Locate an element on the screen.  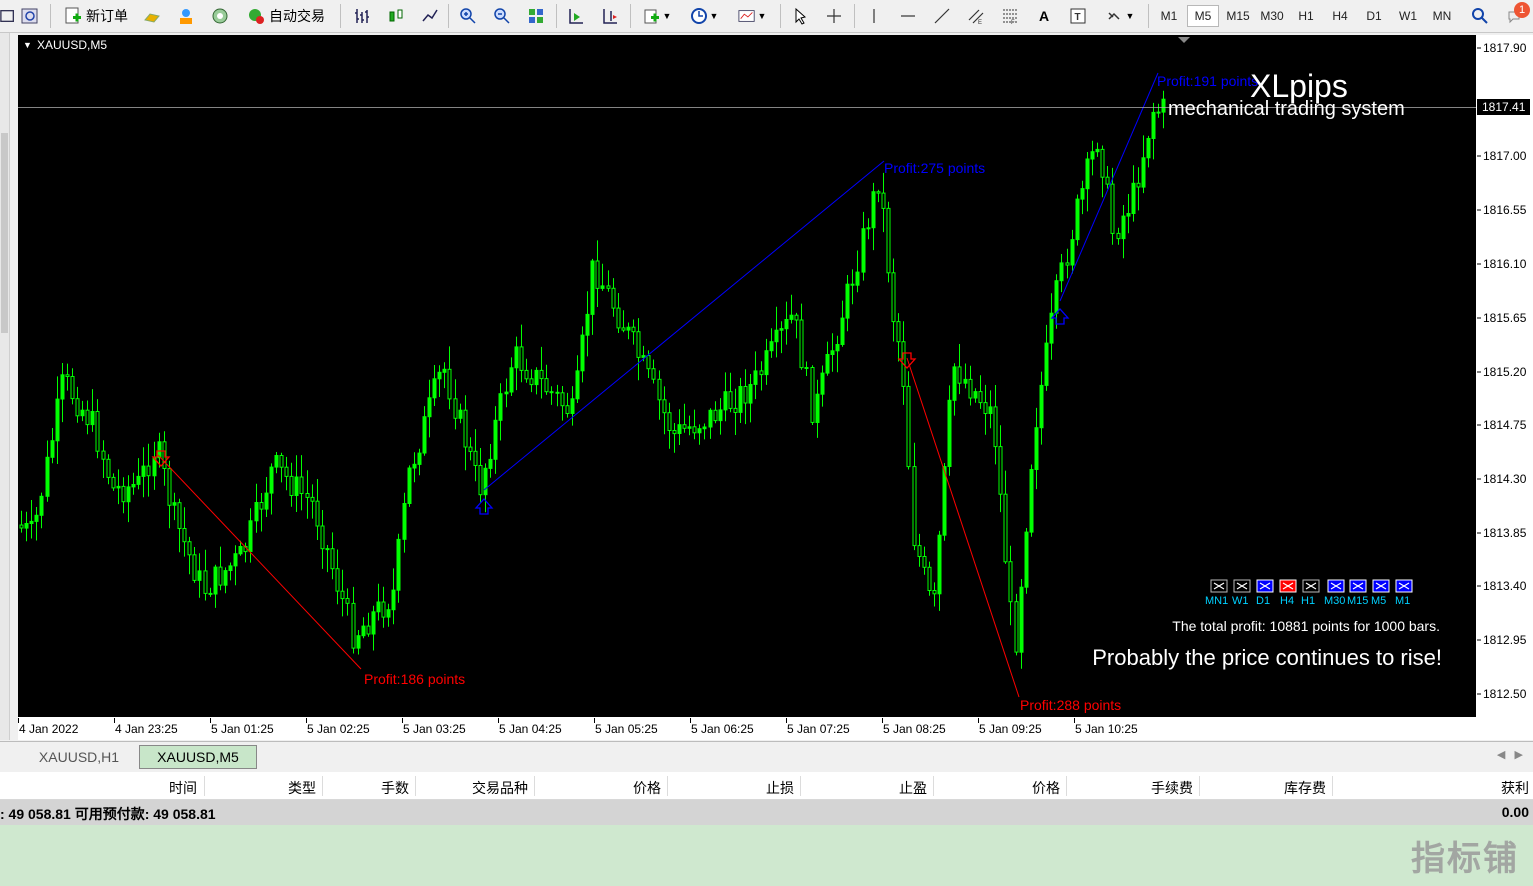
window-icon is located at coordinates (8, 16).